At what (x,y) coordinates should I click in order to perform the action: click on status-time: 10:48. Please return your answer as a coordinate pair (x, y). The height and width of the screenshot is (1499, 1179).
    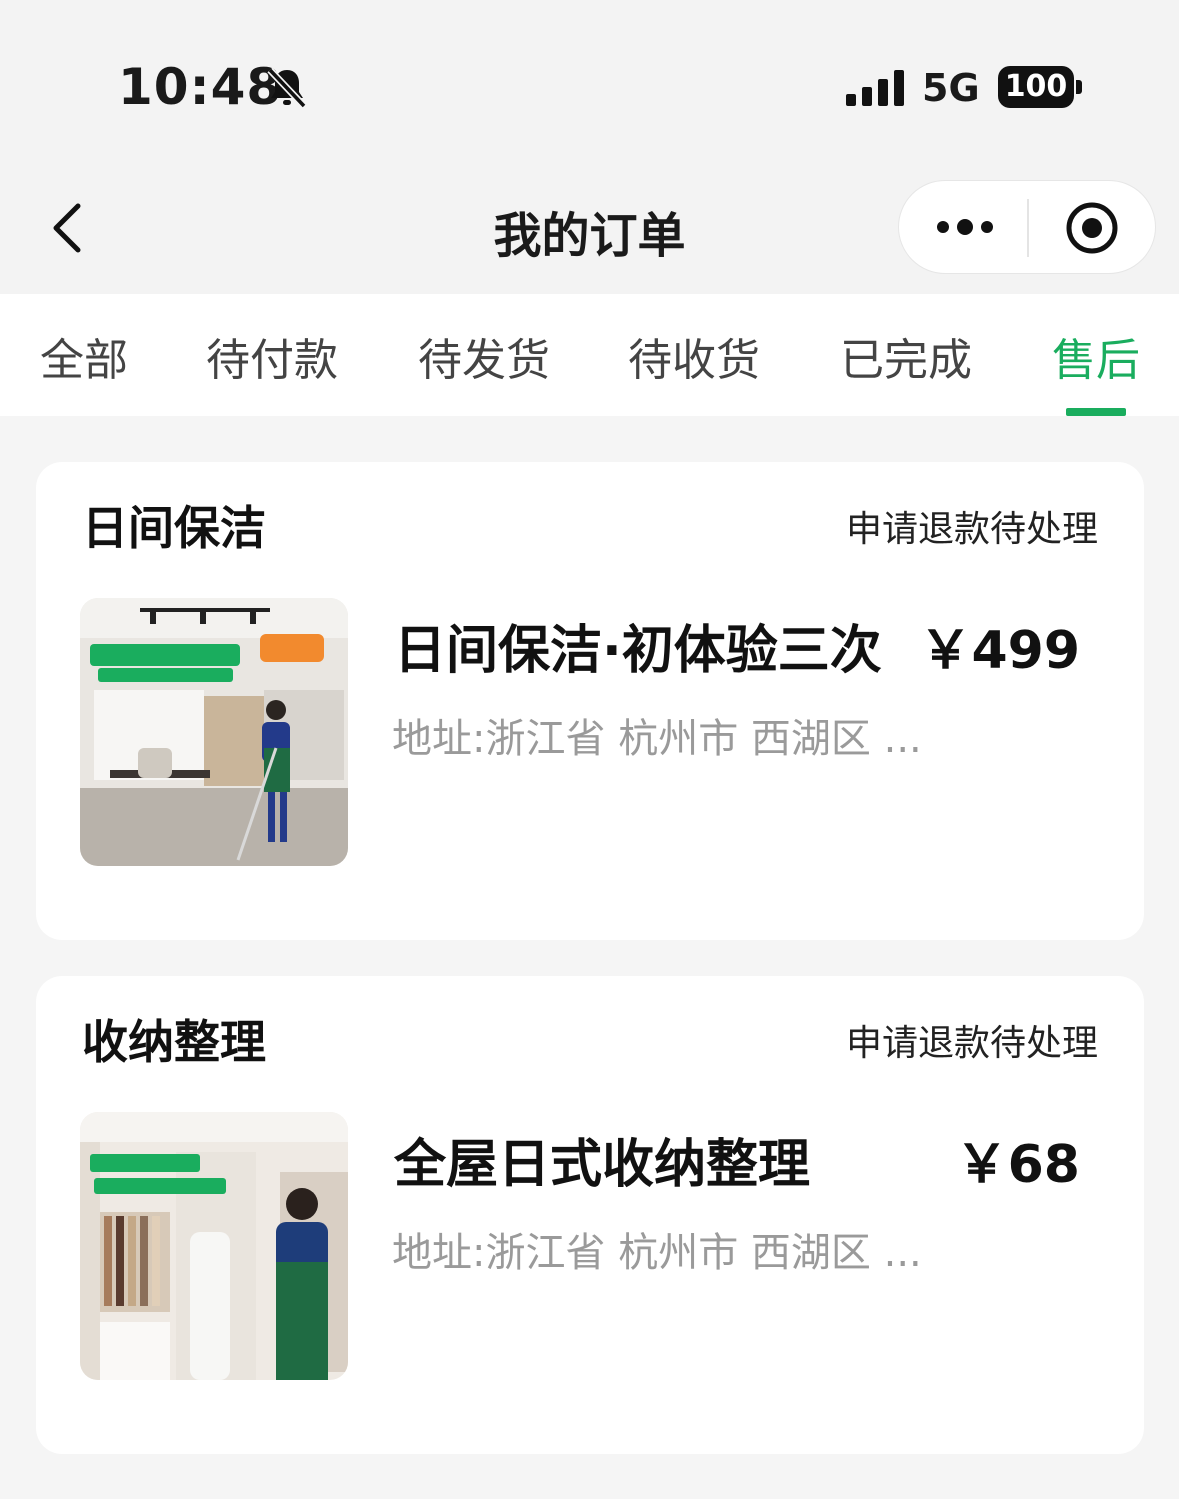
    Looking at the image, I should click on (200, 87).